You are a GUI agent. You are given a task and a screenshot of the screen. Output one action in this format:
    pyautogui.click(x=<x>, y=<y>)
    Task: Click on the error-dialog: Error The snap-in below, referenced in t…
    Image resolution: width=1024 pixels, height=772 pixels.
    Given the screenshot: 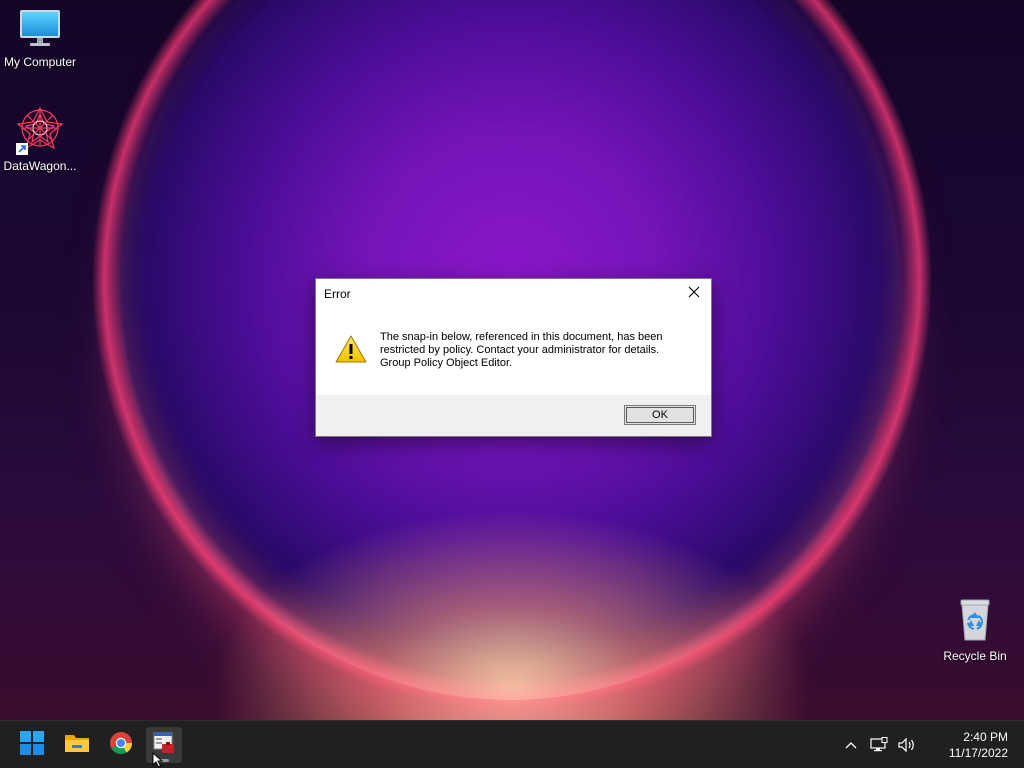 What is the action you would take?
    pyautogui.click(x=513, y=357)
    